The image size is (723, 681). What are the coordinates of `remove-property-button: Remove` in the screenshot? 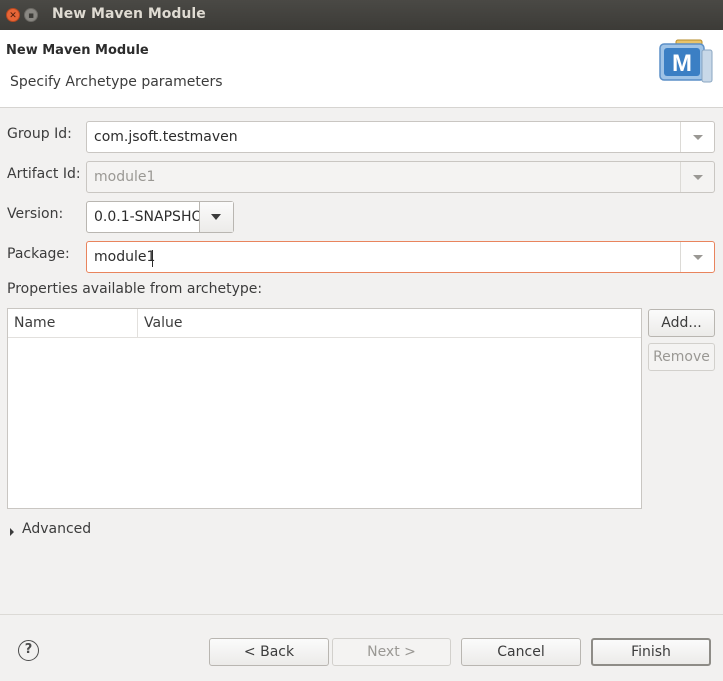 It's located at (681, 357).